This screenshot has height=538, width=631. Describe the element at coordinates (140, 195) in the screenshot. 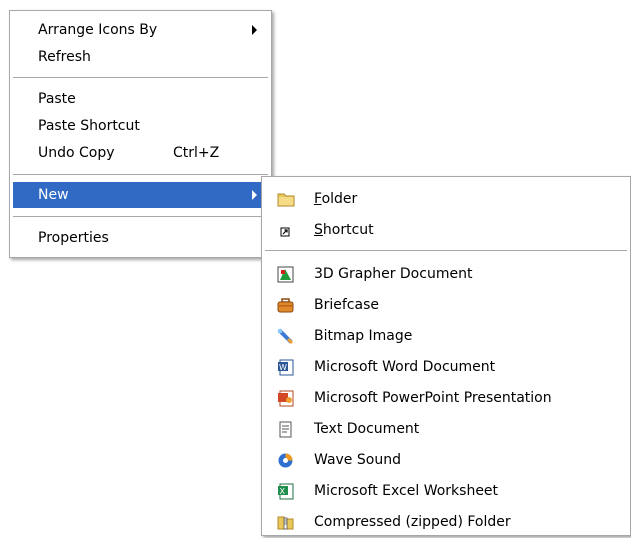

I see `menu-item-new: New` at that location.